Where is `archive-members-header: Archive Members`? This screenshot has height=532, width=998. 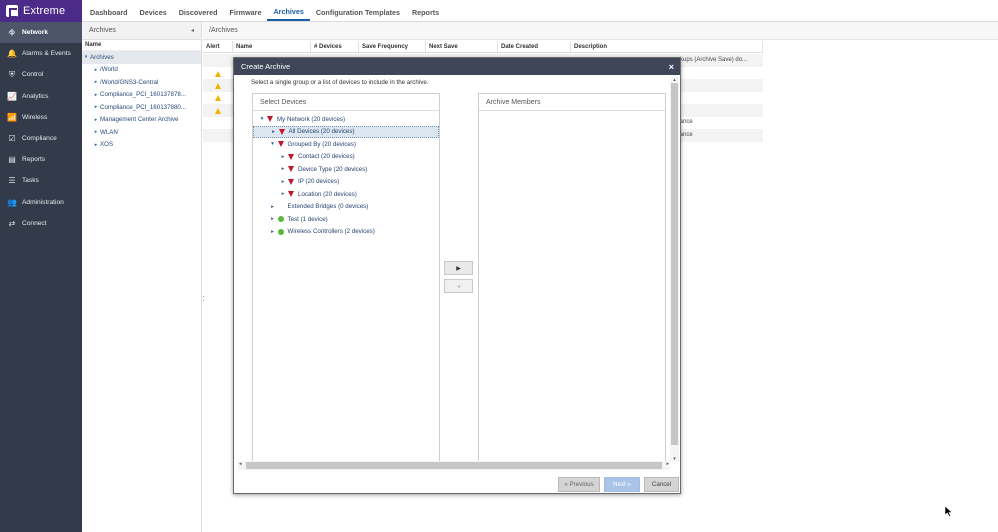
archive-members-header: Archive Members is located at coordinates (572, 102).